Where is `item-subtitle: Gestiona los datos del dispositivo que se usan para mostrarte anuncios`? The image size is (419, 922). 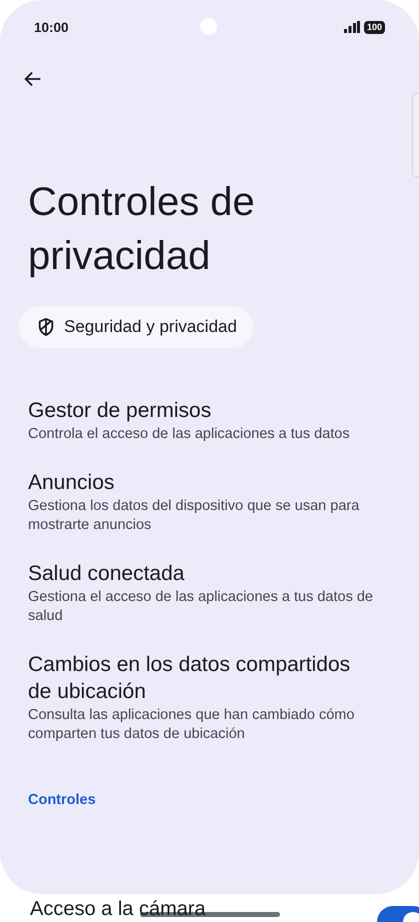 item-subtitle: Gestiona los datos del dispositivo que se usan para mostrarte anuncios is located at coordinates (194, 516).